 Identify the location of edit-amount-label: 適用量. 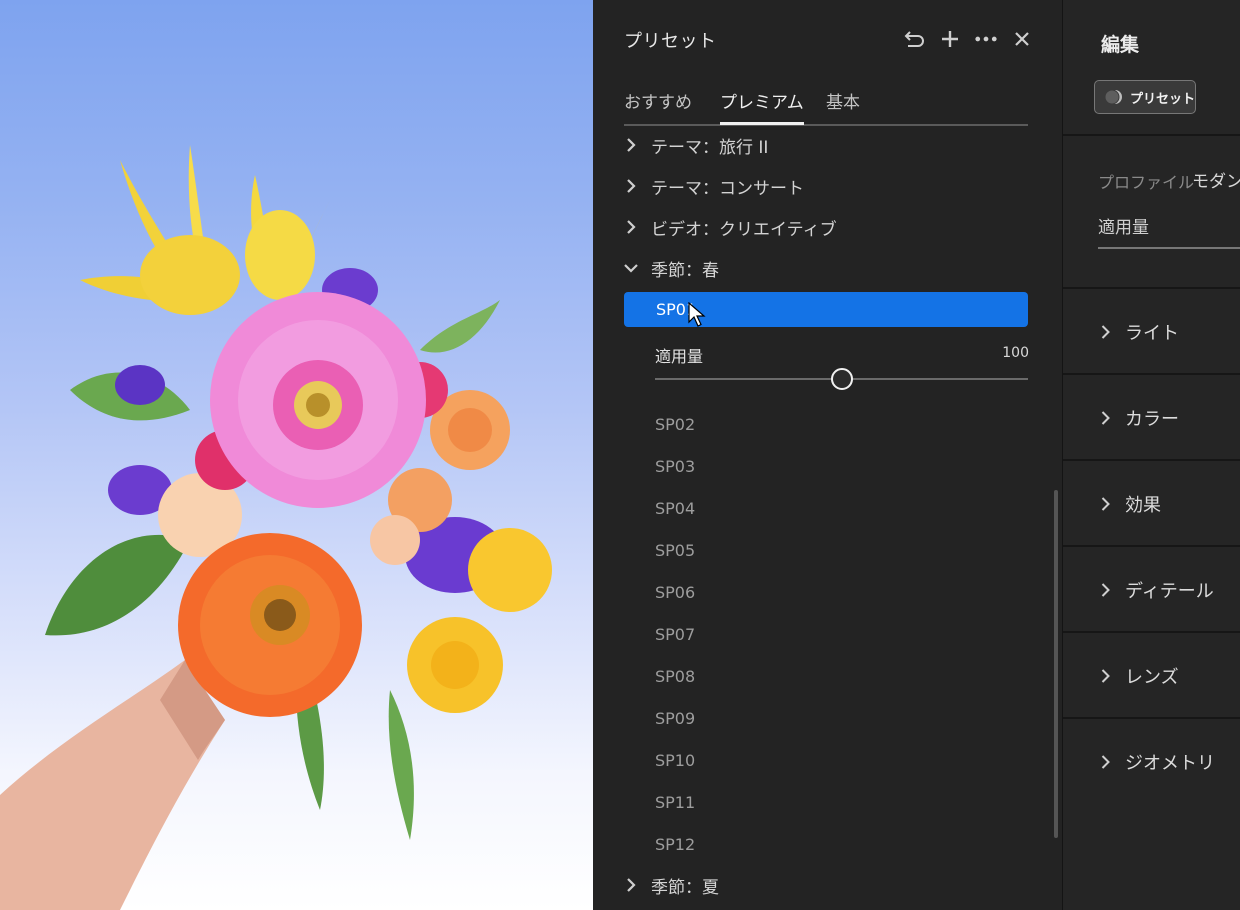
(1123, 228).